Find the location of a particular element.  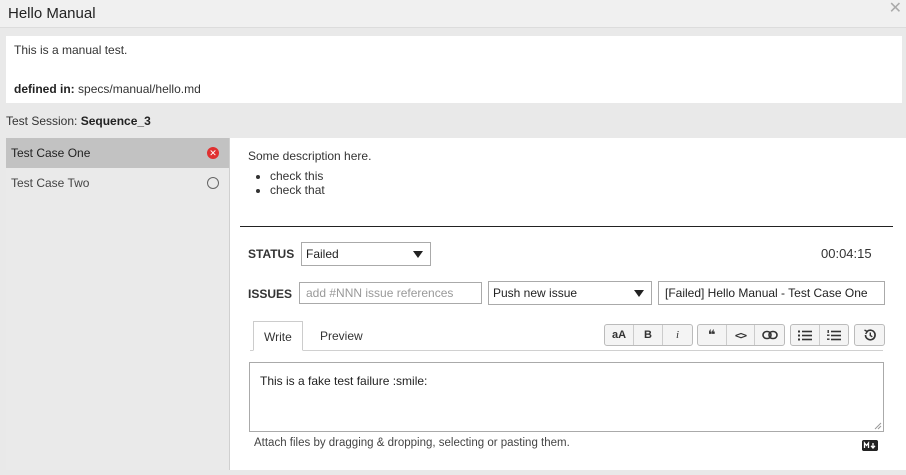

comment-text: This is a fake test failure :smile: is located at coordinates (344, 381).